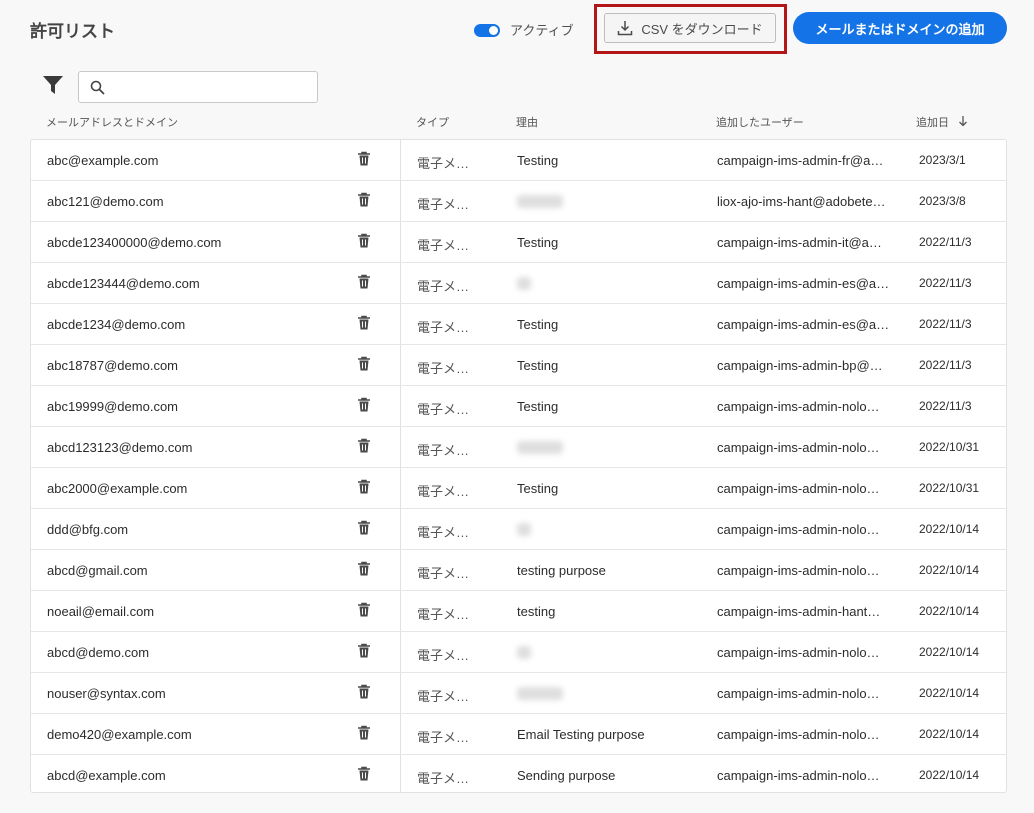 The image size is (1034, 813). I want to click on email-cell: abcde123400000@demo.com, so click(134, 242).